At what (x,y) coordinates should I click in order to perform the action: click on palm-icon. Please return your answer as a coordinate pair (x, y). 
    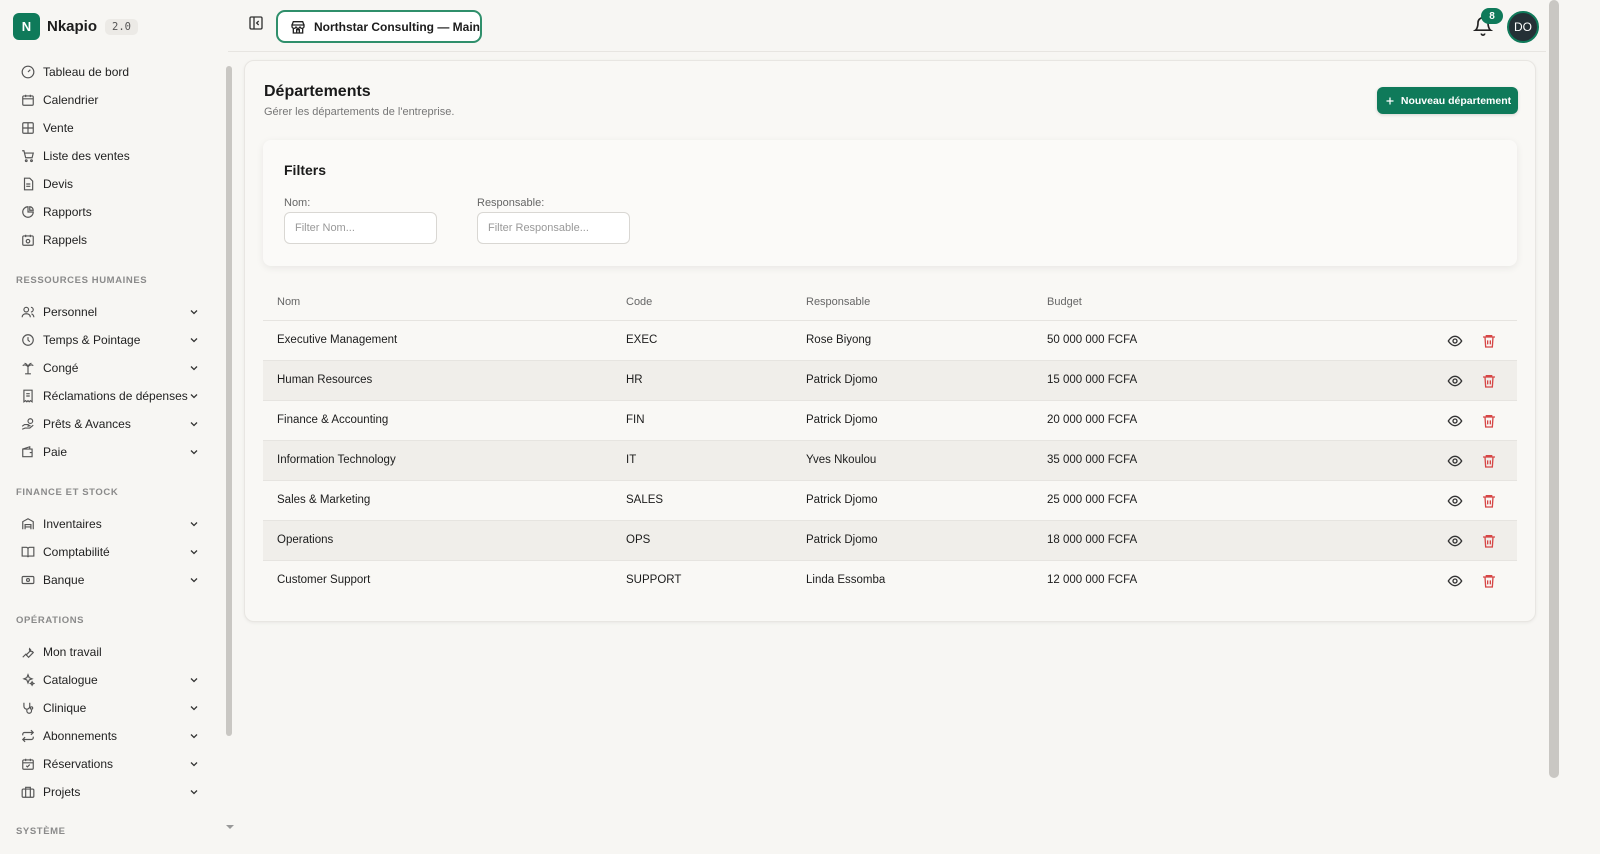
    Looking at the image, I should click on (27, 368).